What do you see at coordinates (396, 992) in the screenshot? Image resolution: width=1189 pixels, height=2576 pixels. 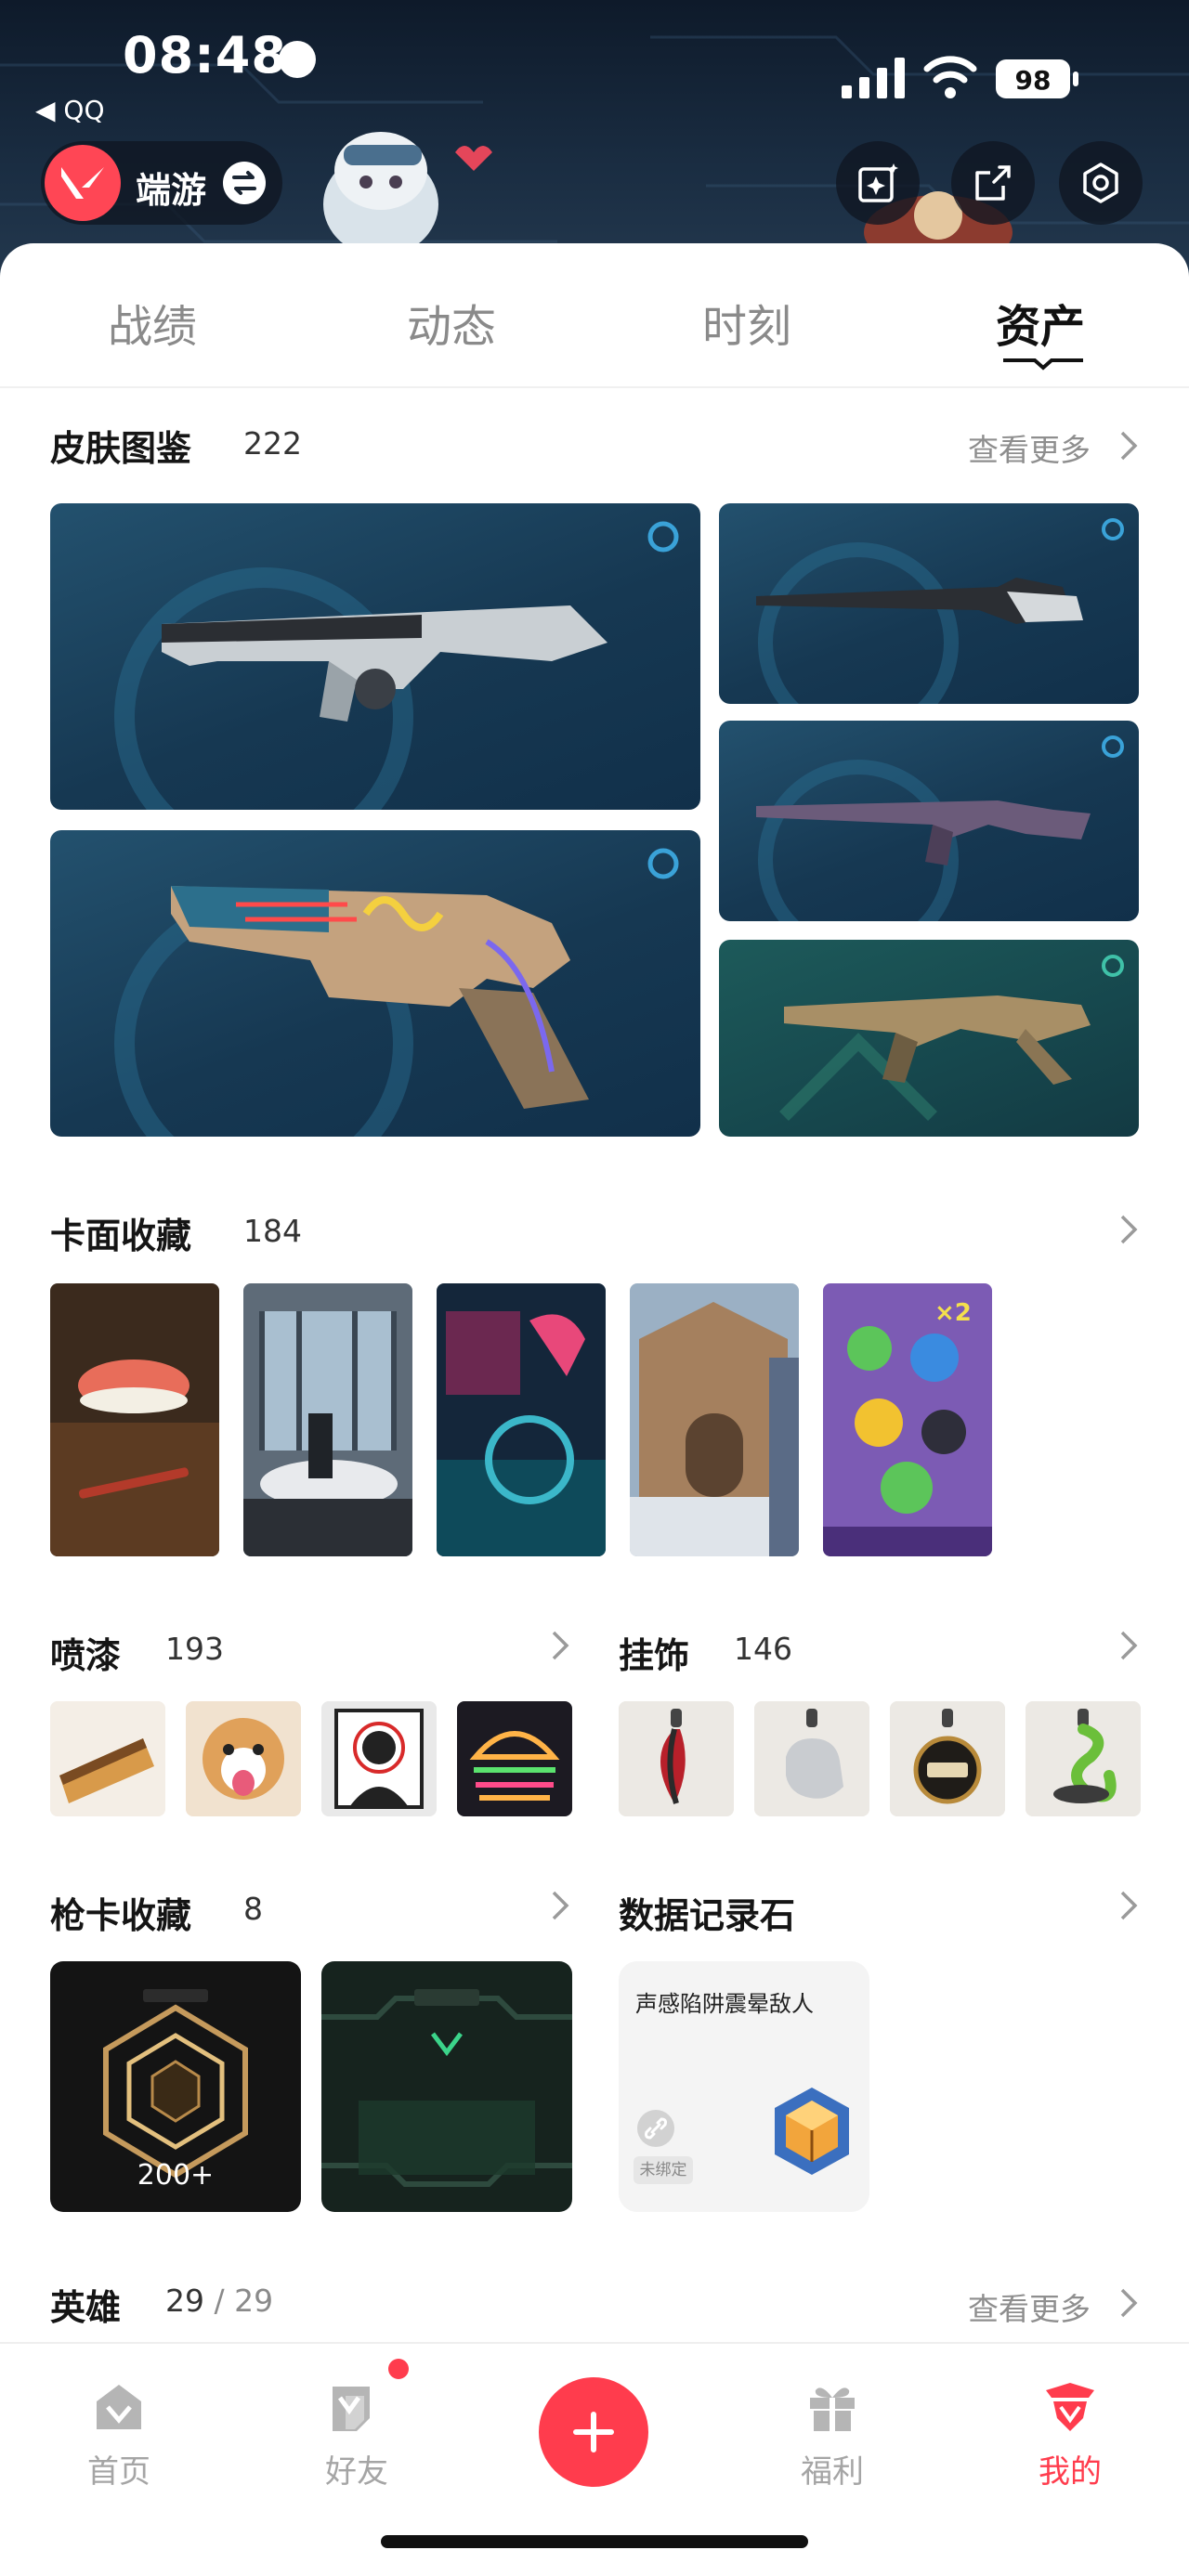 I see `skin-revolver-image` at bounding box center [396, 992].